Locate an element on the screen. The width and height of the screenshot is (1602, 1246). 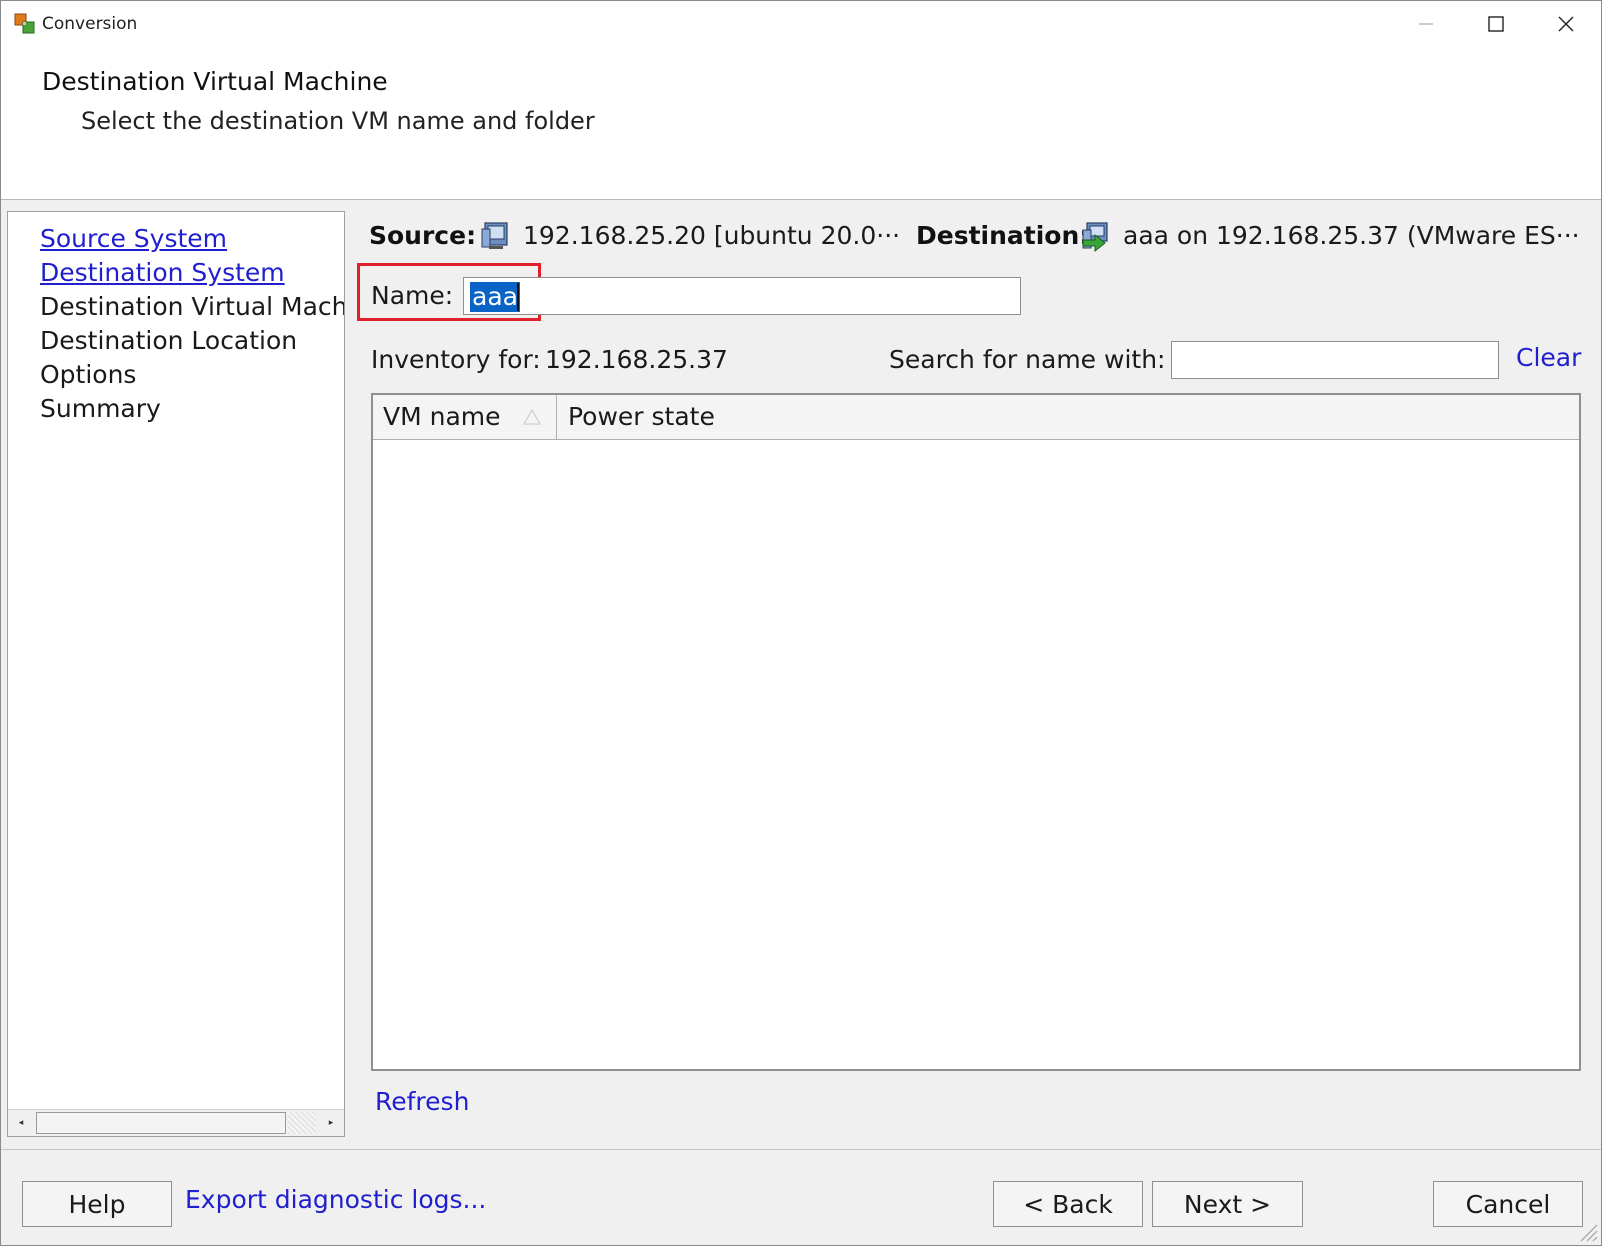
steps-horizontal-scrollbar: ◂ ▸ is located at coordinates (176, 1122).